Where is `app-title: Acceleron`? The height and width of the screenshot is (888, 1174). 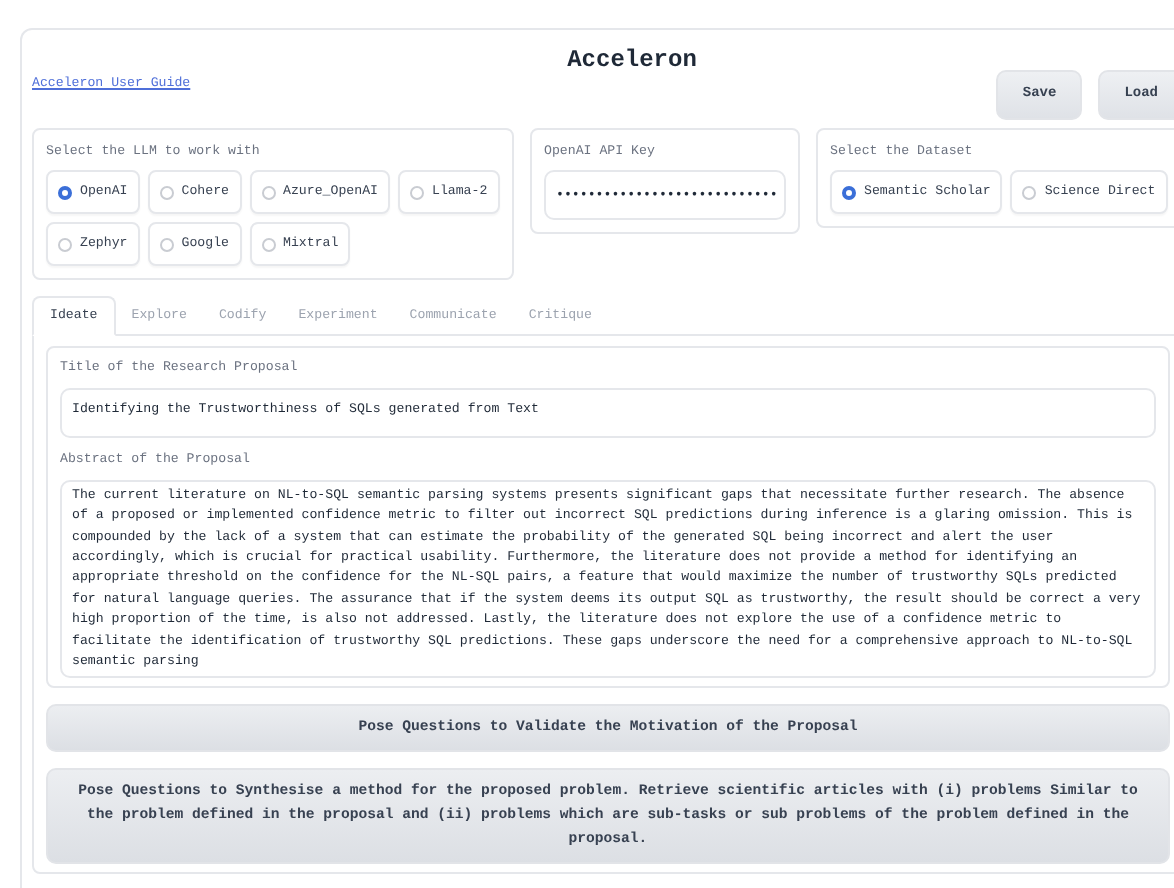 app-title: Acceleron is located at coordinates (632, 60).